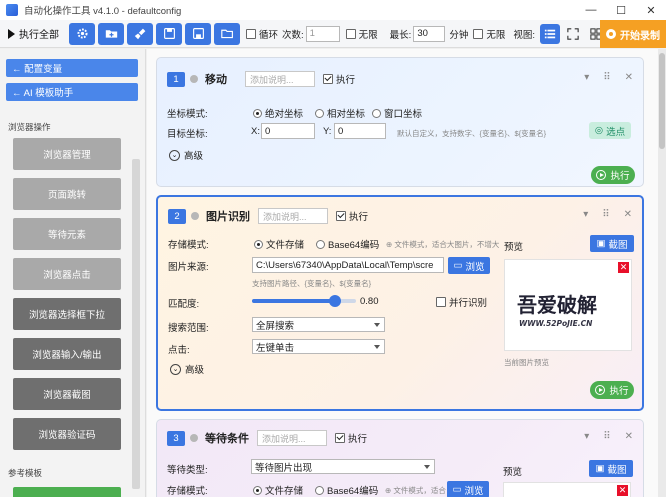  I want to click on minimize-button: —, so click(591, 10).